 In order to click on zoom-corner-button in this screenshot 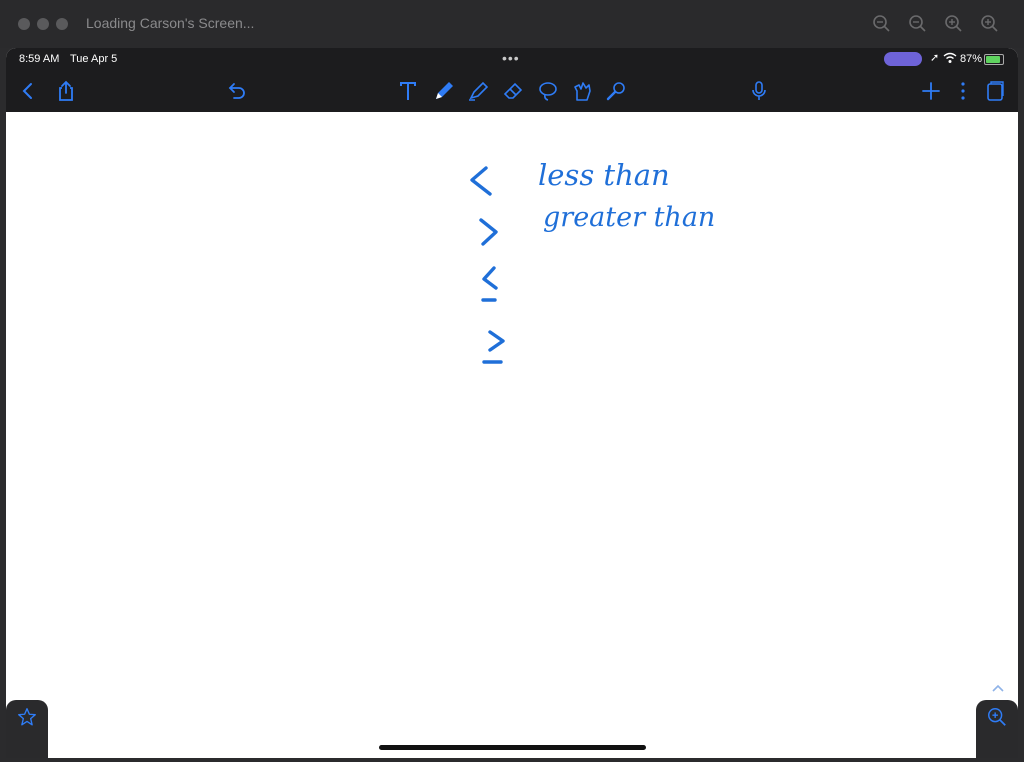, I will do `click(997, 729)`.